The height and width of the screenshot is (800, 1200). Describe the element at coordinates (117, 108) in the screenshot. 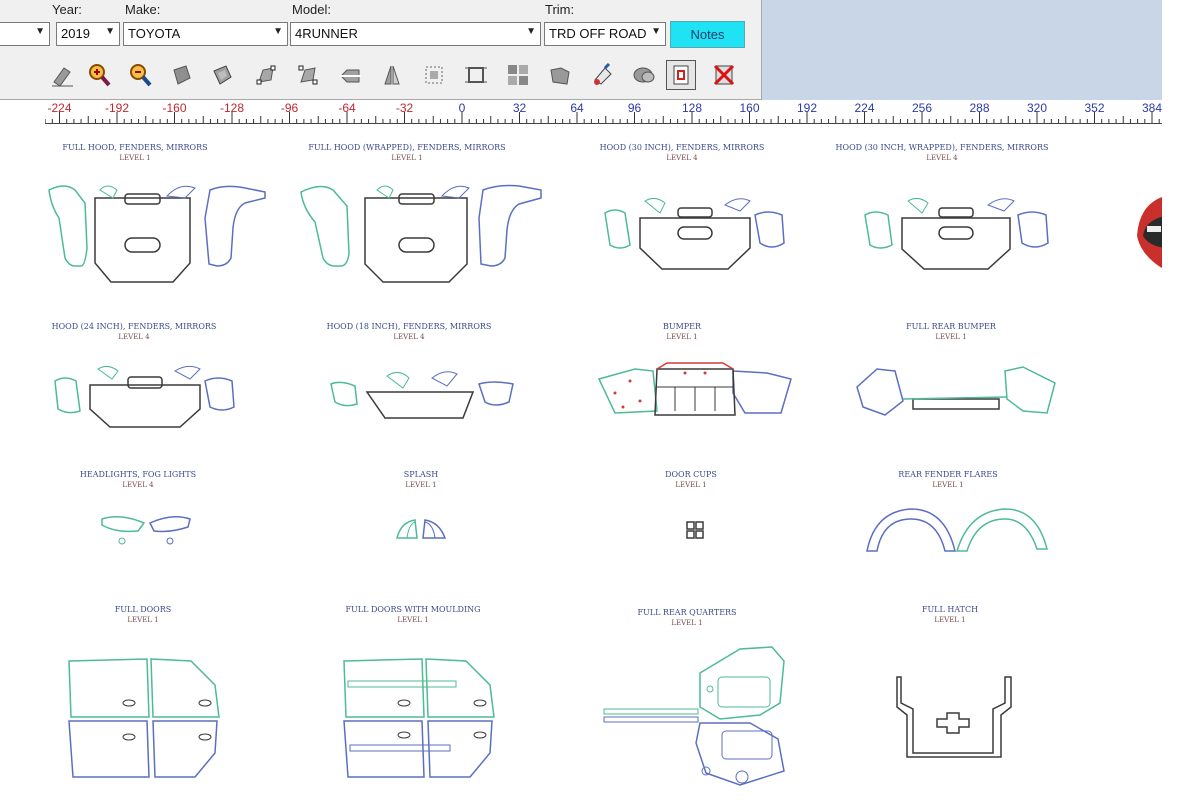

I see `ruler-label: -192` at that location.